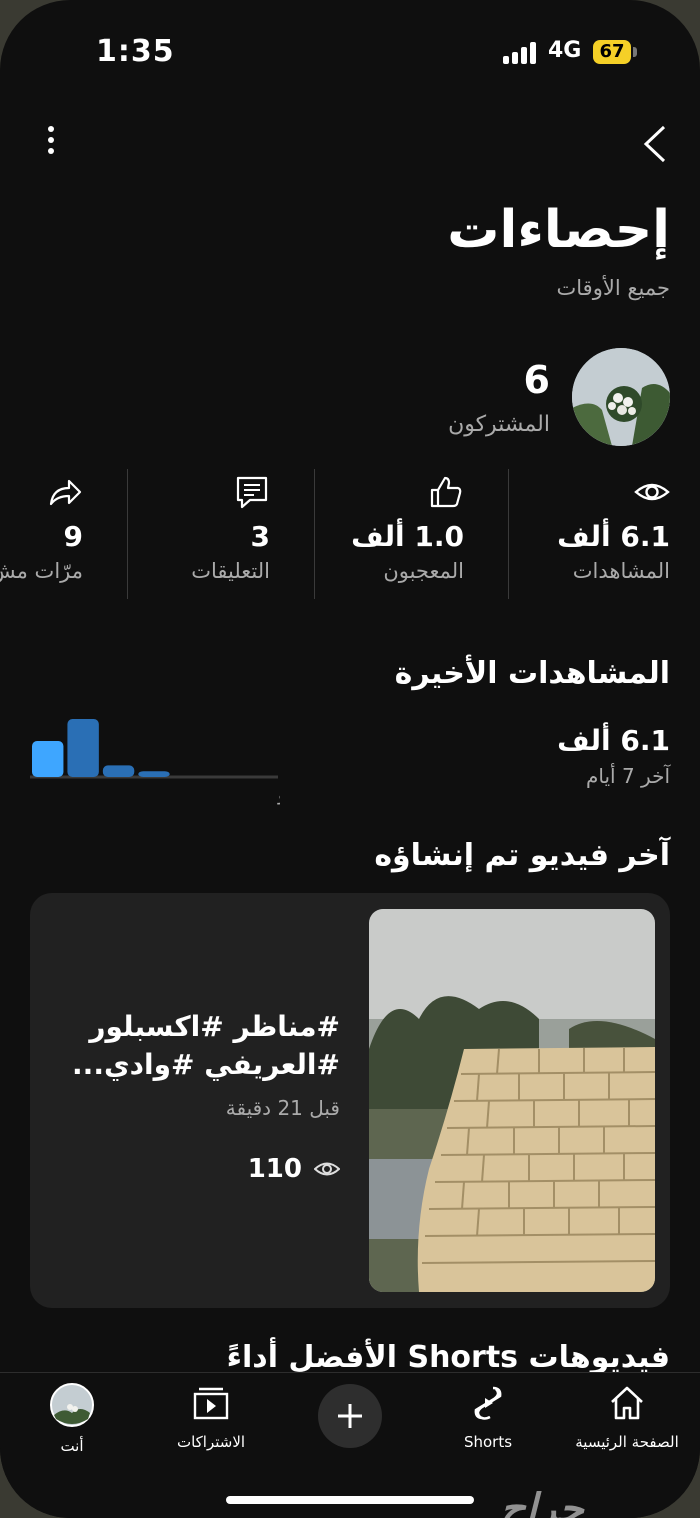 The height and width of the screenshot is (1518, 700). Describe the element at coordinates (558, 230) in the screenshot. I see `page-title: إحصاءات` at that location.